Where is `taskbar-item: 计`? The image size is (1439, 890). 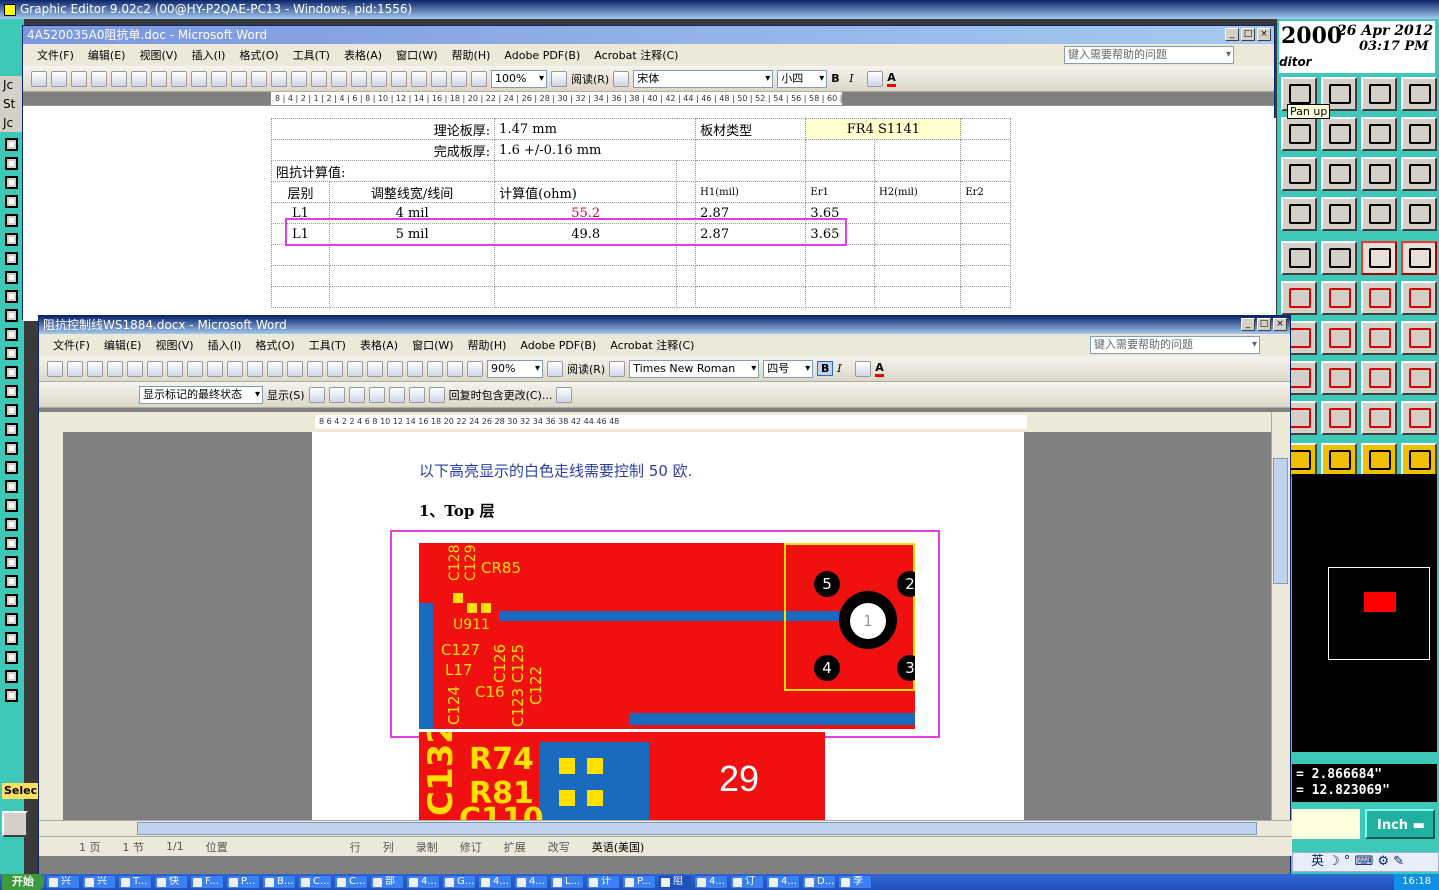
taskbar-item: 计 is located at coordinates (603, 882).